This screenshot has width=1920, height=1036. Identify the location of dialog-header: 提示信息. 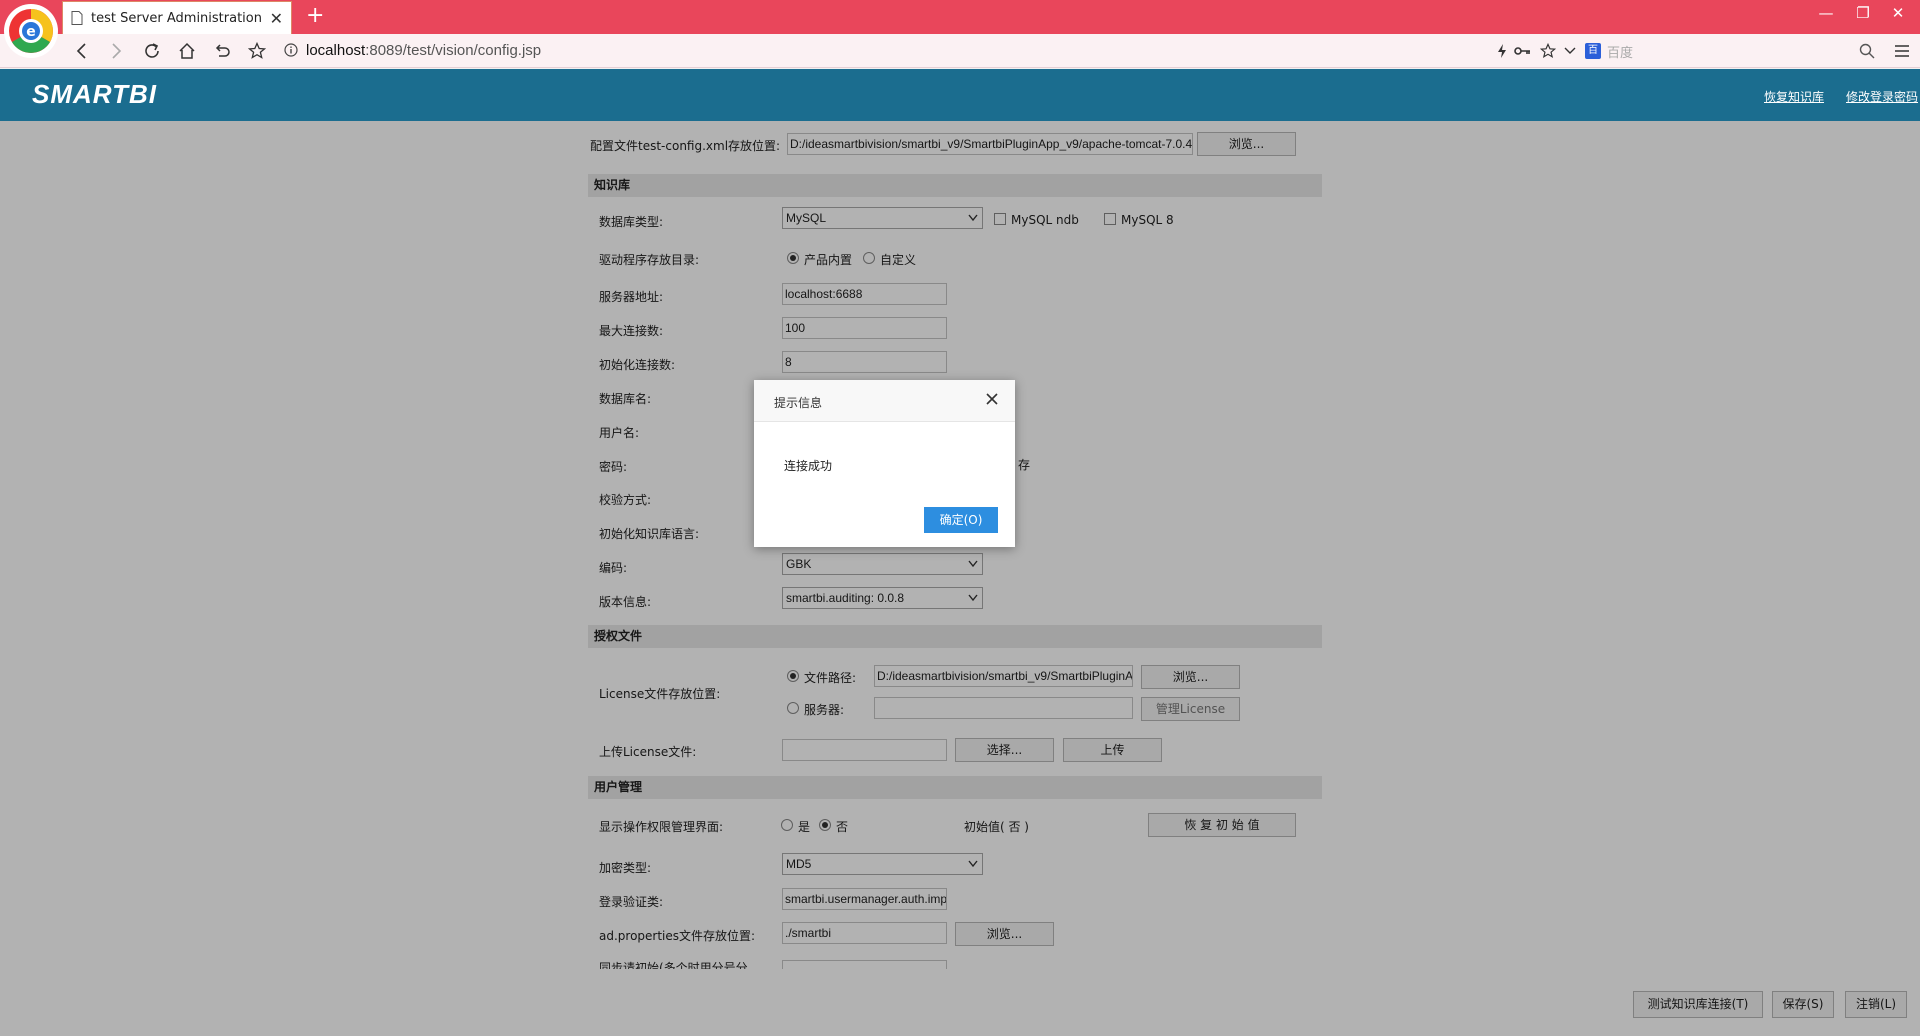
(884, 401).